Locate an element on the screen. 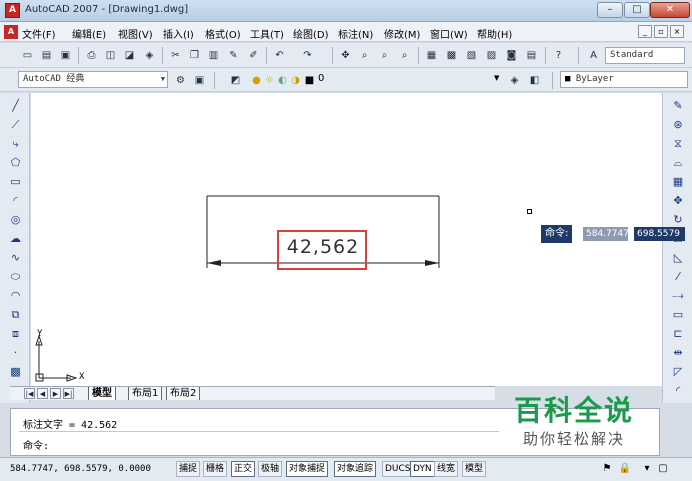 This screenshot has width=692, height=481. cut-icon: ✂ is located at coordinates (175, 55).